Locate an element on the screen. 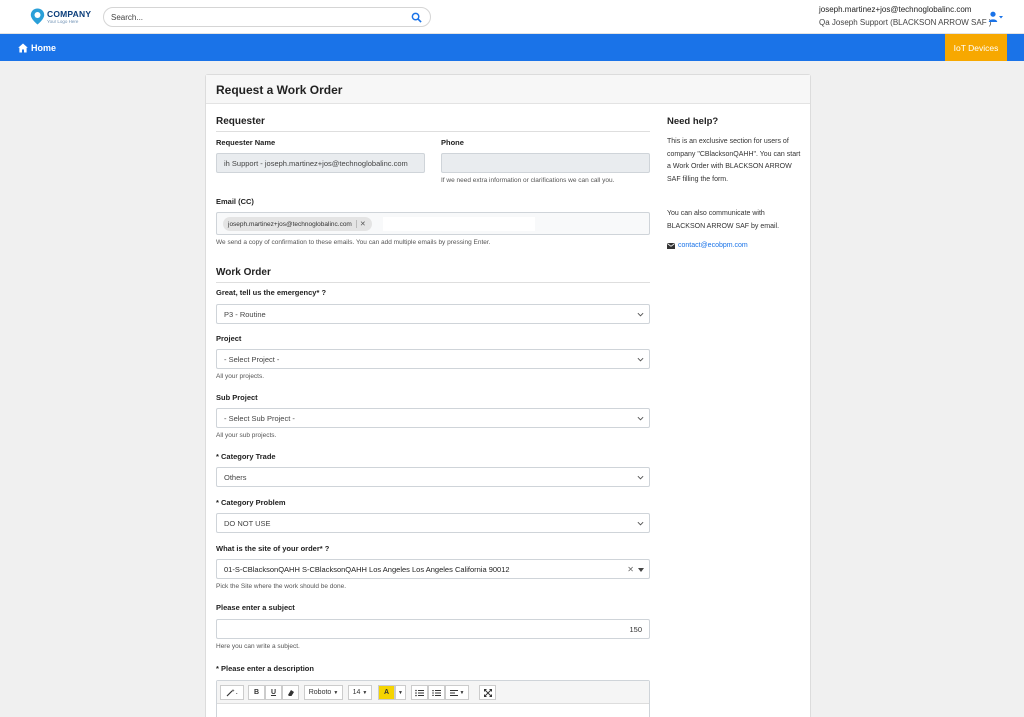 The width and height of the screenshot is (1024, 717). eraser-button is located at coordinates (290, 692).